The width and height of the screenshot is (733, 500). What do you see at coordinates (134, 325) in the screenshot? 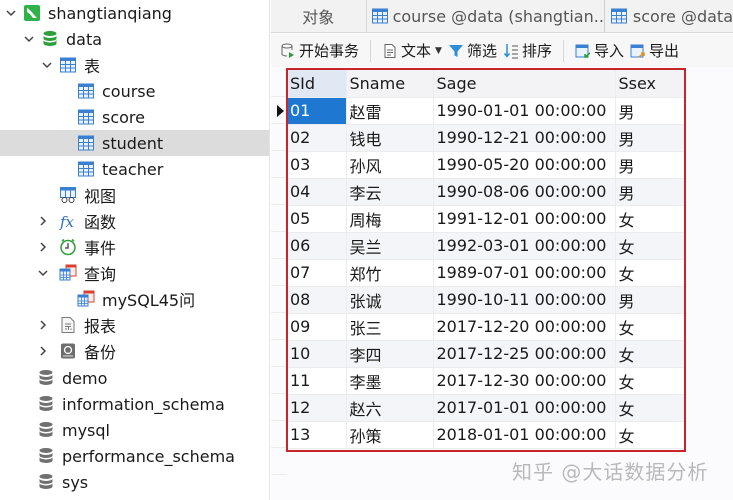
I see `tree-reports: 报表` at bounding box center [134, 325].